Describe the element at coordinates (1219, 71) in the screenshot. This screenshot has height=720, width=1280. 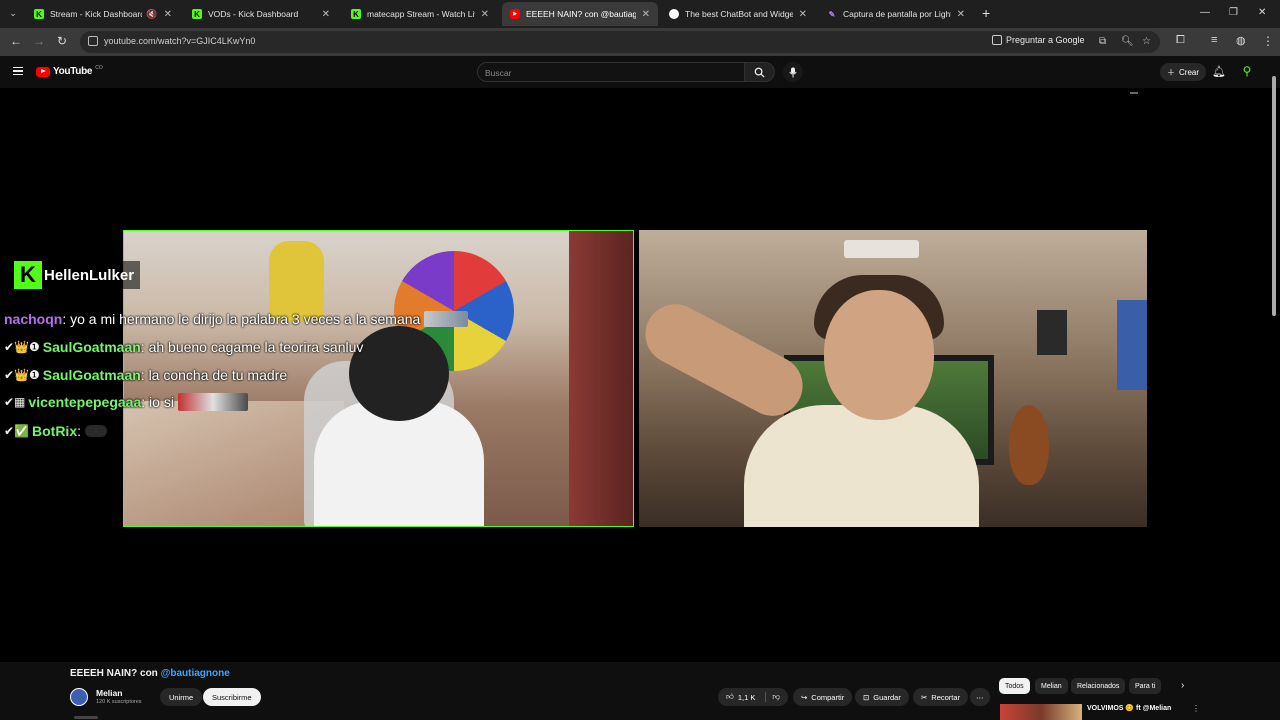
I see `notifications-bell-icon: 🔔︎` at that location.